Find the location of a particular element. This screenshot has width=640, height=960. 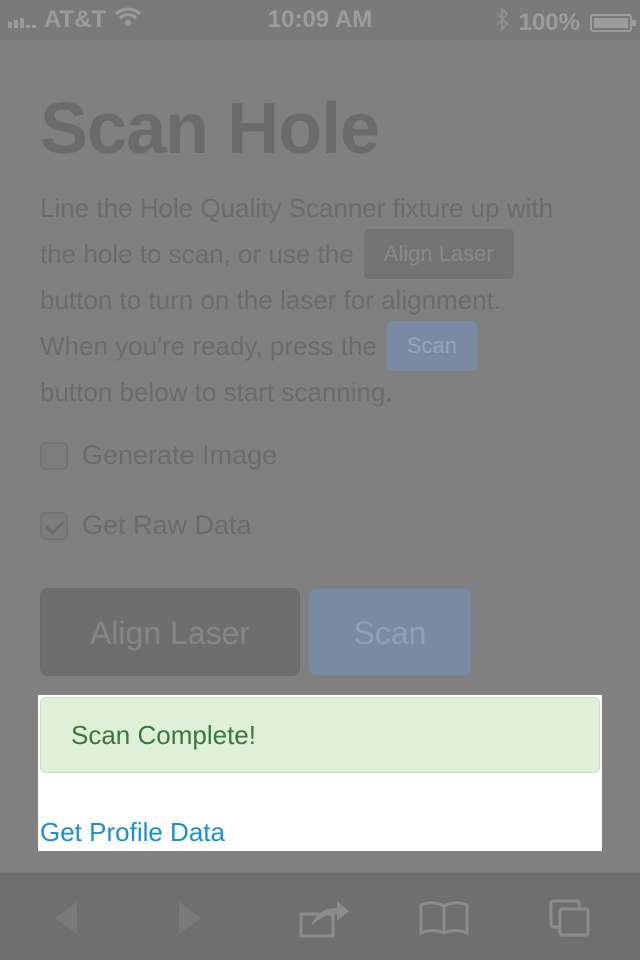

bookmarks-icon is located at coordinates (444, 918).